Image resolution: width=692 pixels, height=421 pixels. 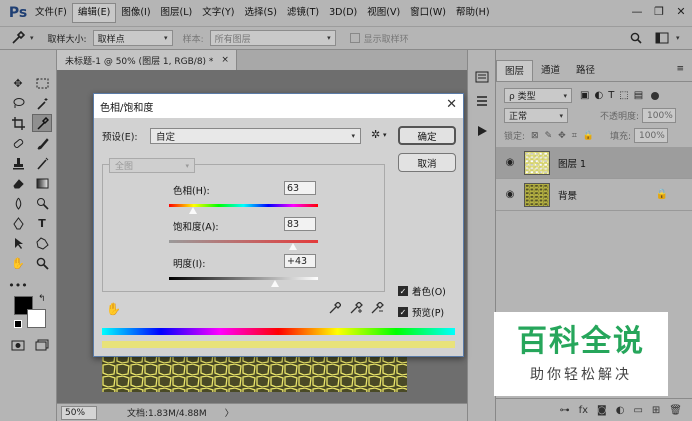 I want to click on menu-type: 文字(Y), so click(x=218, y=13).